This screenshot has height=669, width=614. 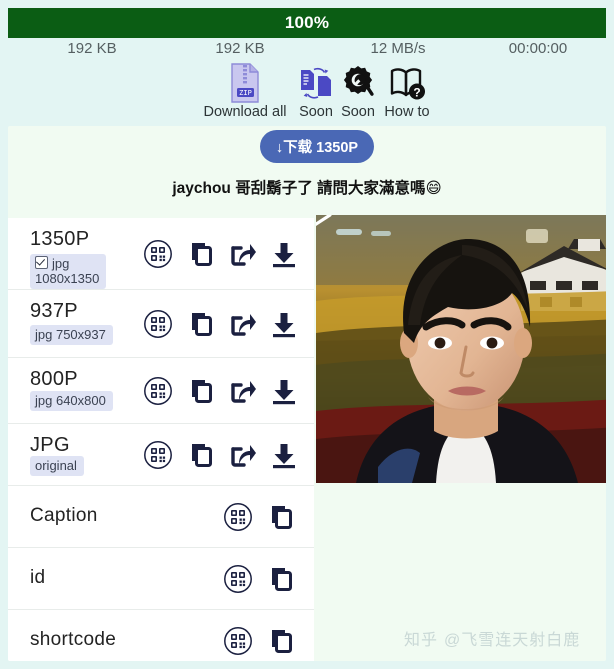 I want to click on watermark: 知乎 @飞雪连天射白鹿, so click(x=492, y=638).